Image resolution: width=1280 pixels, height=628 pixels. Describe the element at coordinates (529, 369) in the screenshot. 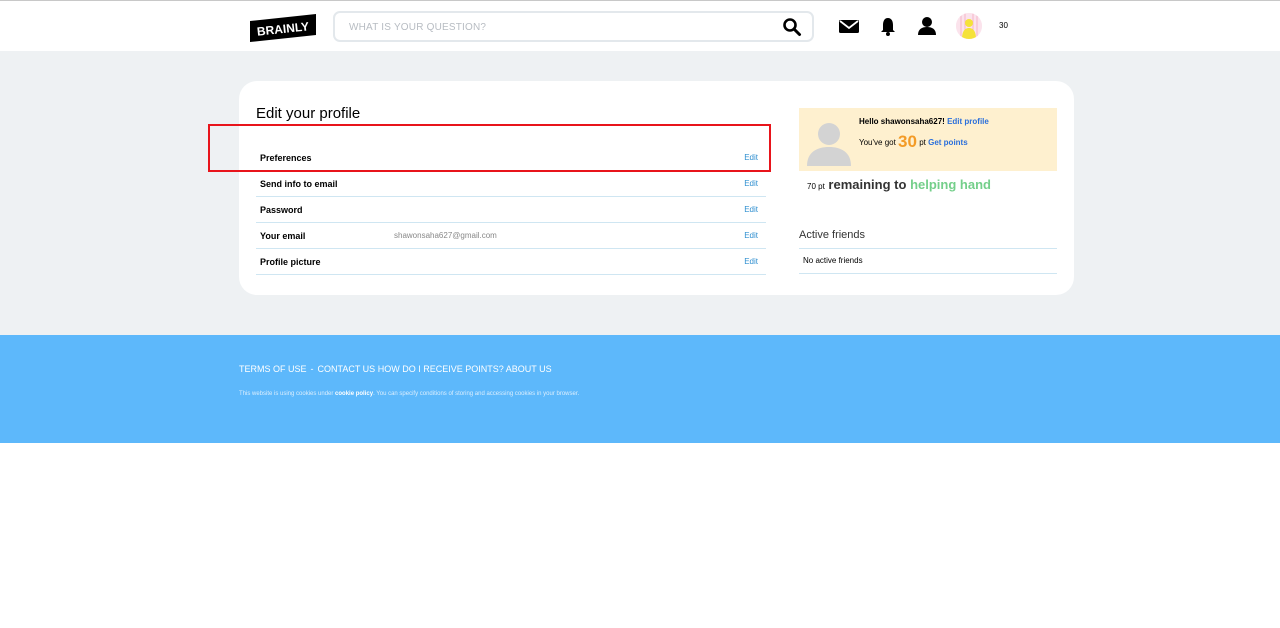

I see `about-us-link: ABOUT US` at that location.